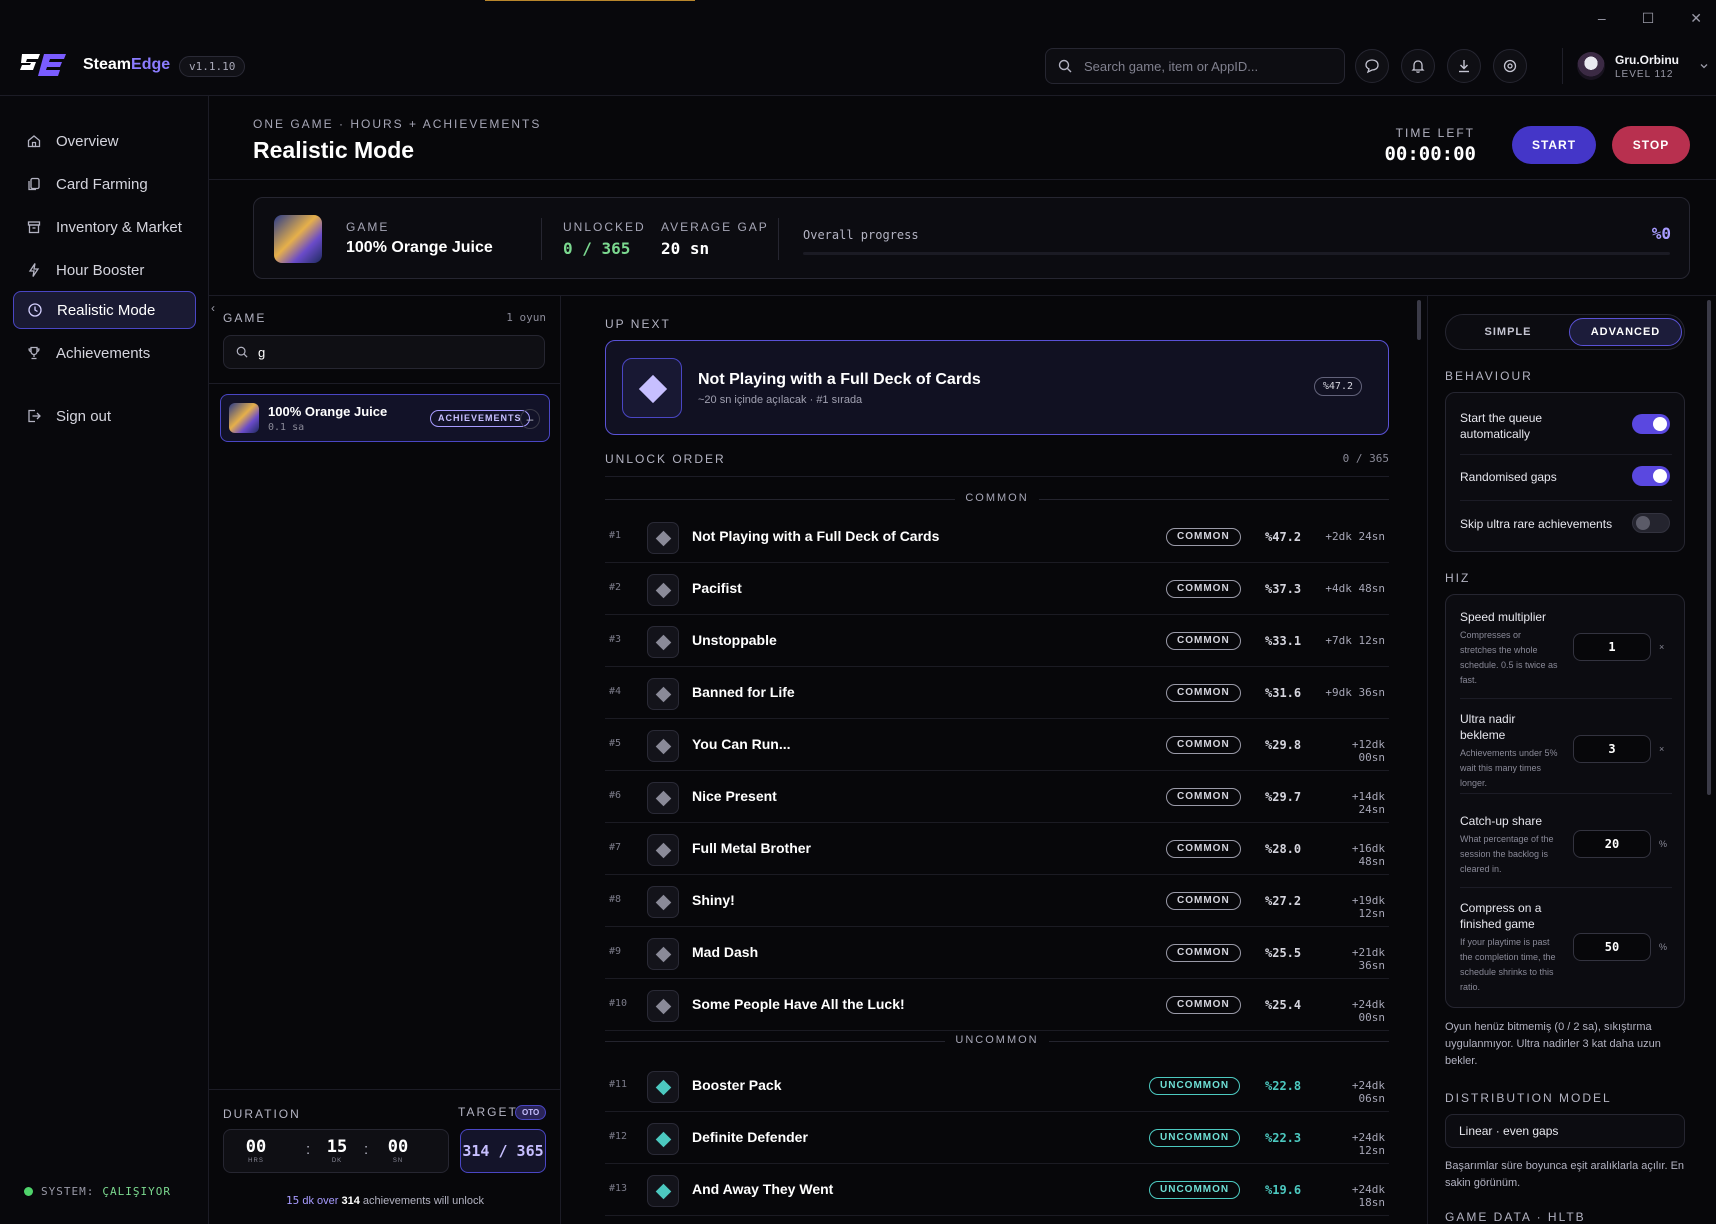 The width and height of the screenshot is (1716, 1224). I want to click on chat-icon, so click(1372, 66).